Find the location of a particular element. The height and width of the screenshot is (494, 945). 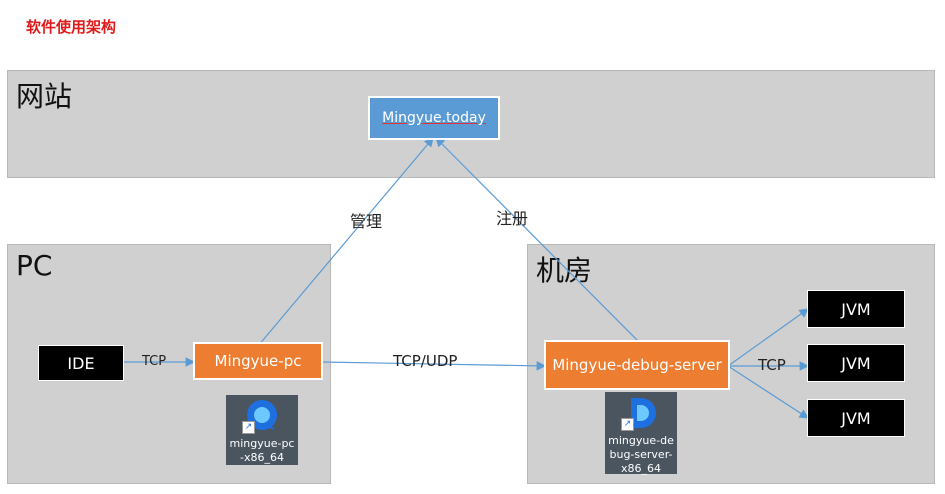

site-node-label: Mingyue.today is located at coordinates (434, 118).